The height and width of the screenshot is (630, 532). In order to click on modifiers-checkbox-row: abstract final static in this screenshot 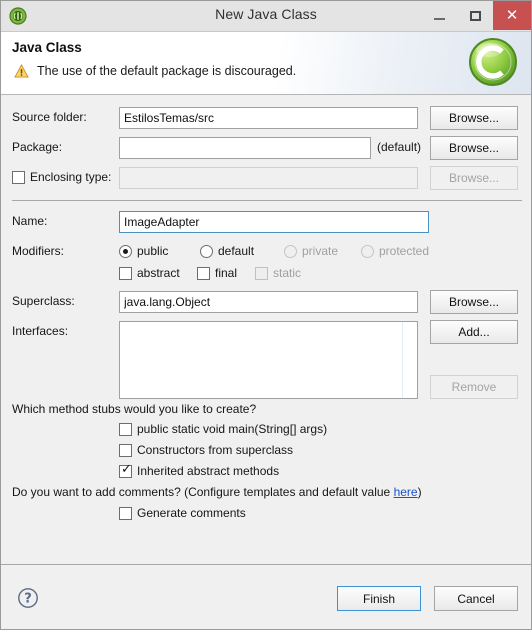, I will do `click(266, 274)`.